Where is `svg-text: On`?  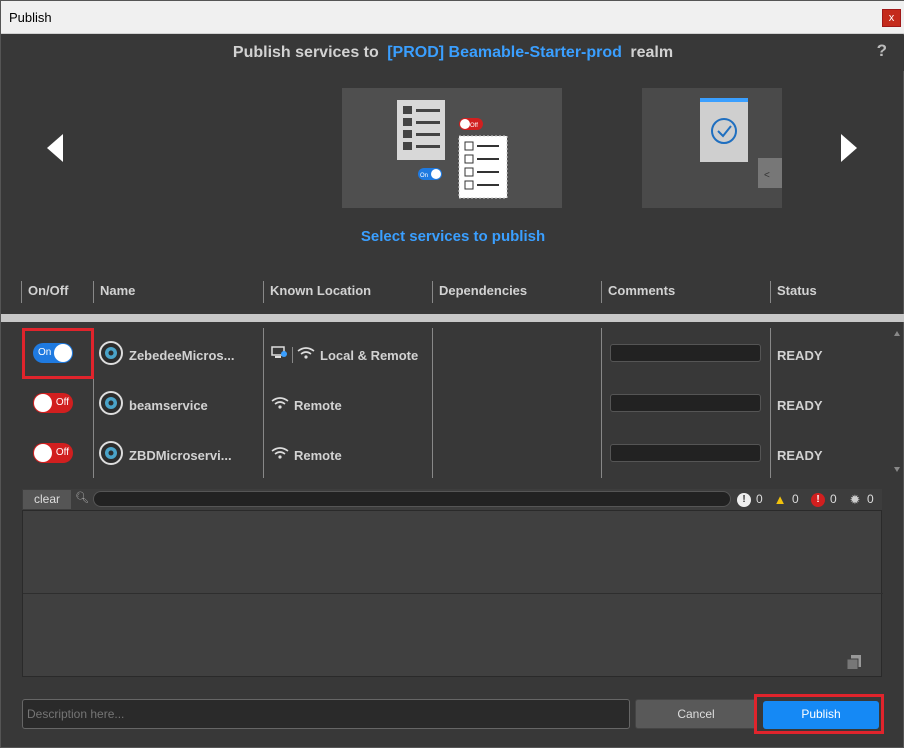
svg-text: On is located at coordinates (424, 176).